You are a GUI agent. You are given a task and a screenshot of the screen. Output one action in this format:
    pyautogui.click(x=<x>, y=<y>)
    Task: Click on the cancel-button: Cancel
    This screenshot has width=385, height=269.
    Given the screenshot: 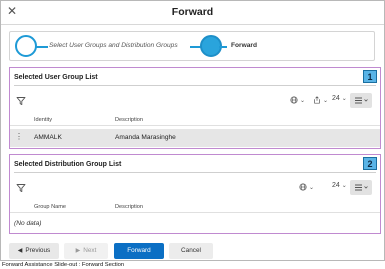 What is the action you would take?
    pyautogui.click(x=191, y=251)
    